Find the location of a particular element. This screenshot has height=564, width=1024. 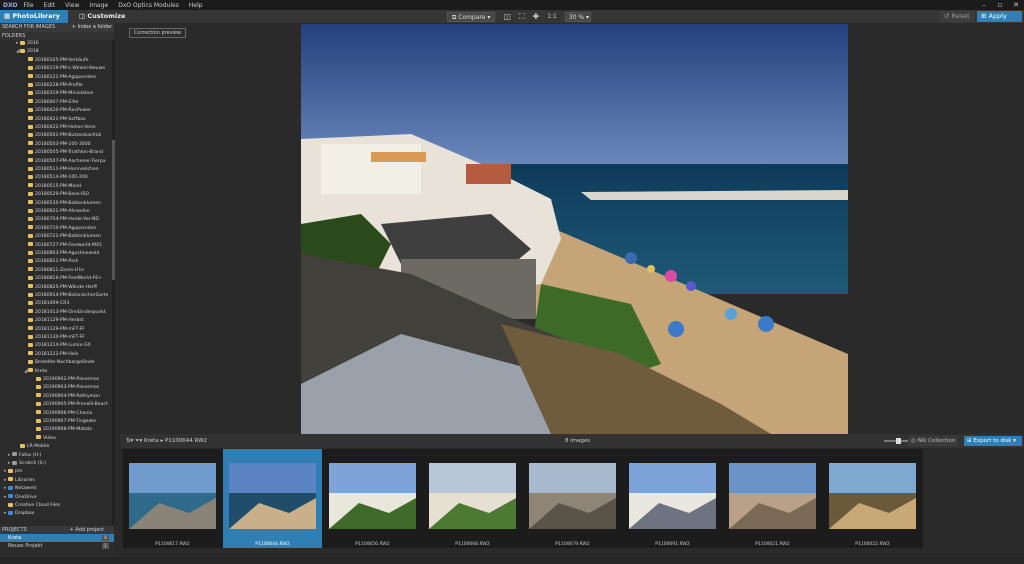

search-images-header: SEARCH FOR IMAGES + Index a folder is located at coordinates (57, 27).